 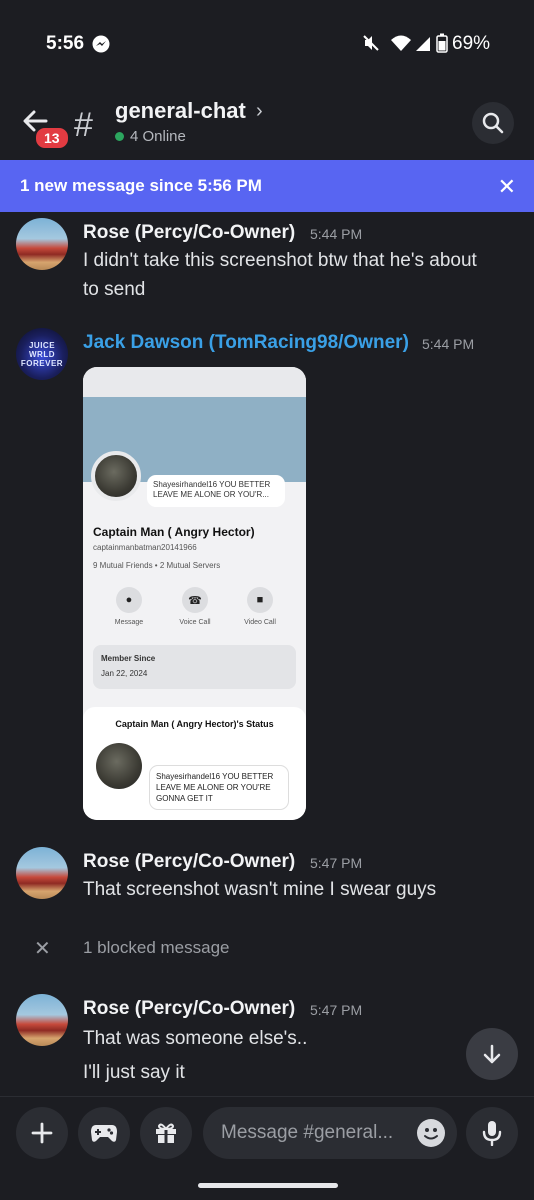 I want to click on mute-icon, so click(x=371, y=43).